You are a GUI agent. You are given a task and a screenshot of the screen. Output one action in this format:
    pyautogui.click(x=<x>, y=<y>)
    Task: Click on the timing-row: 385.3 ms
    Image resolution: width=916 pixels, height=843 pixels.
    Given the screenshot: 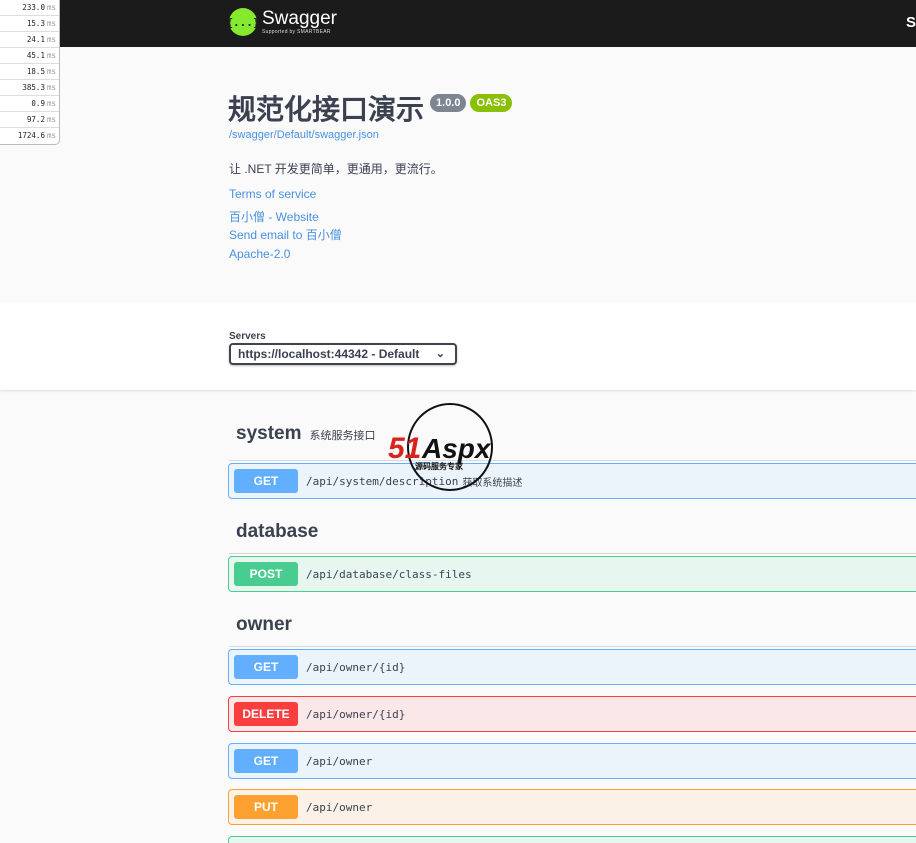 What is the action you would take?
    pyautogui.click(x=29, y=88)
    